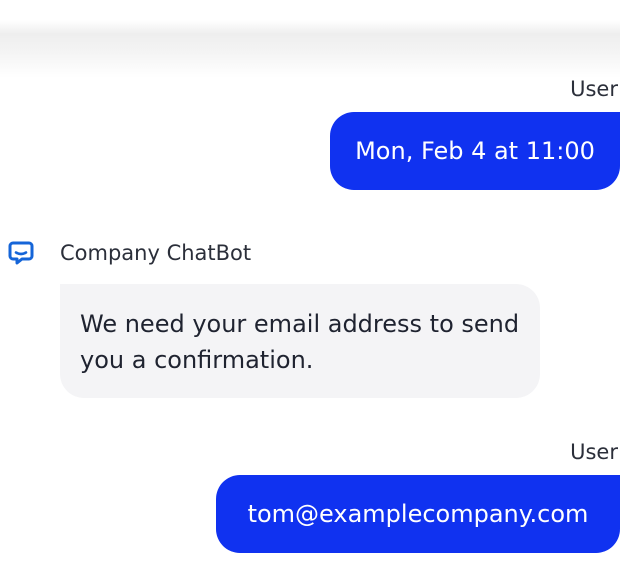 The image size is (620, 580). I want to click on user-message-text: tom@examplecompany.com, so click(418, 514).